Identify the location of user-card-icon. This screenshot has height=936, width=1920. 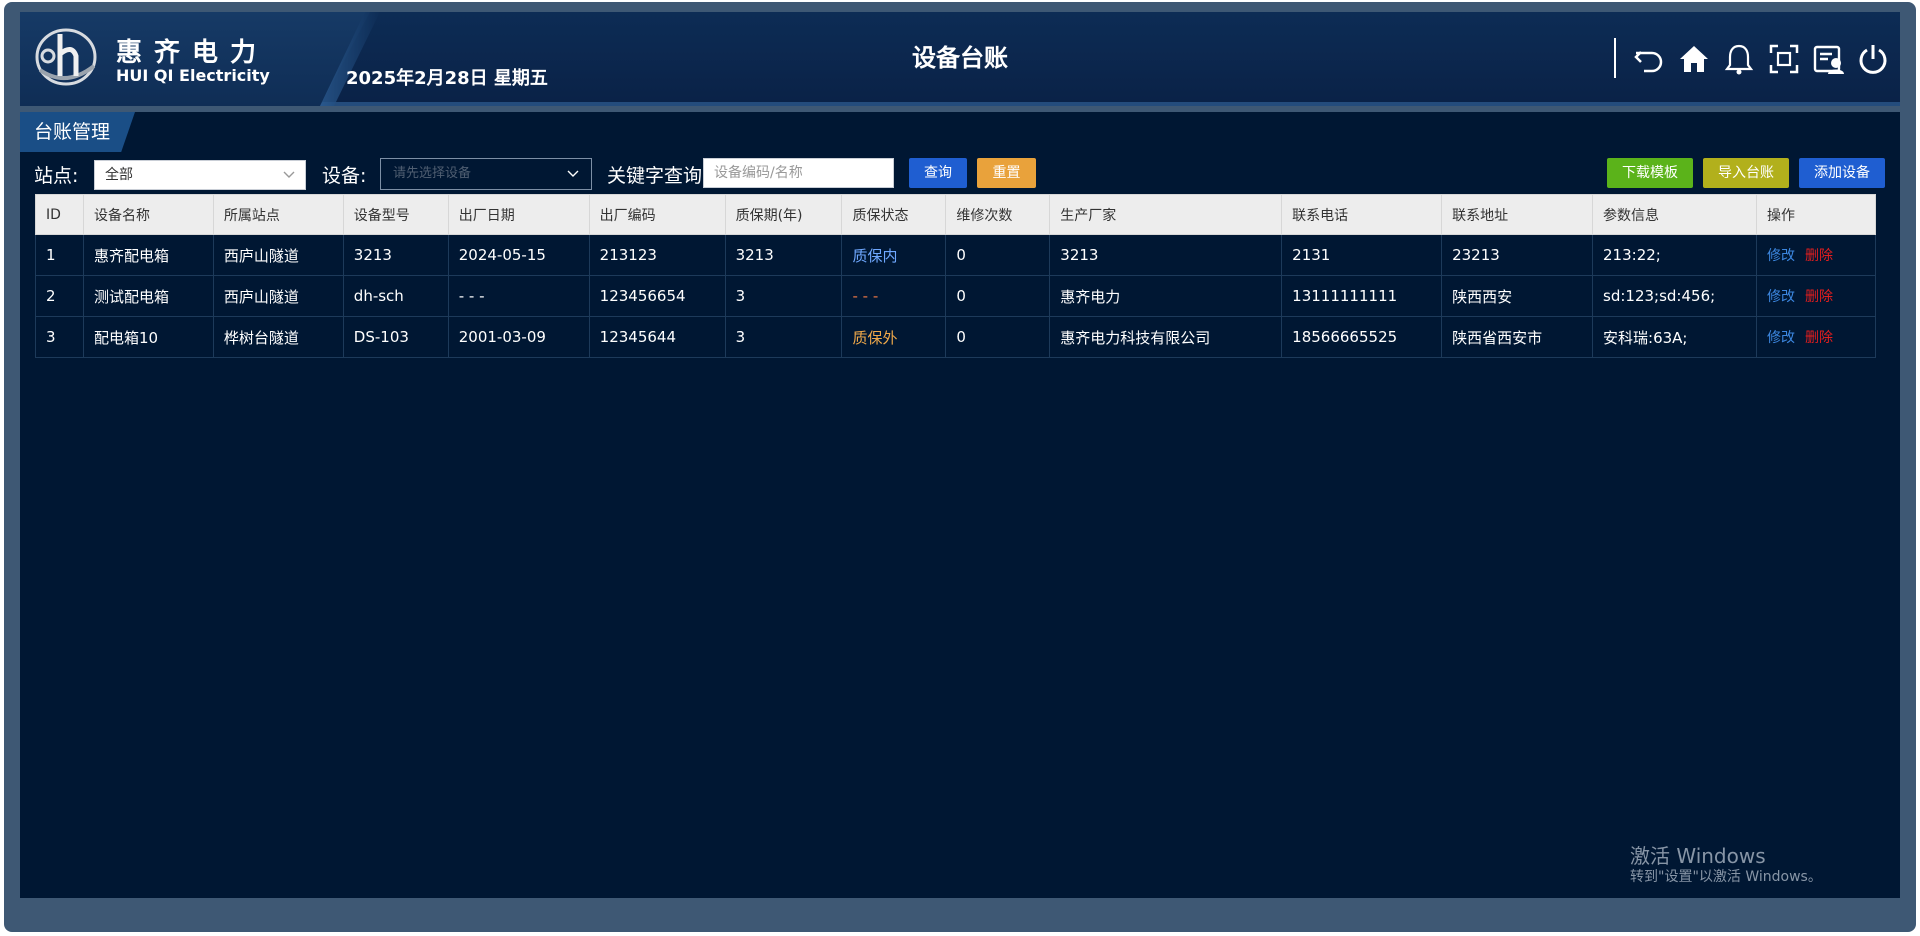
(1829, 59).